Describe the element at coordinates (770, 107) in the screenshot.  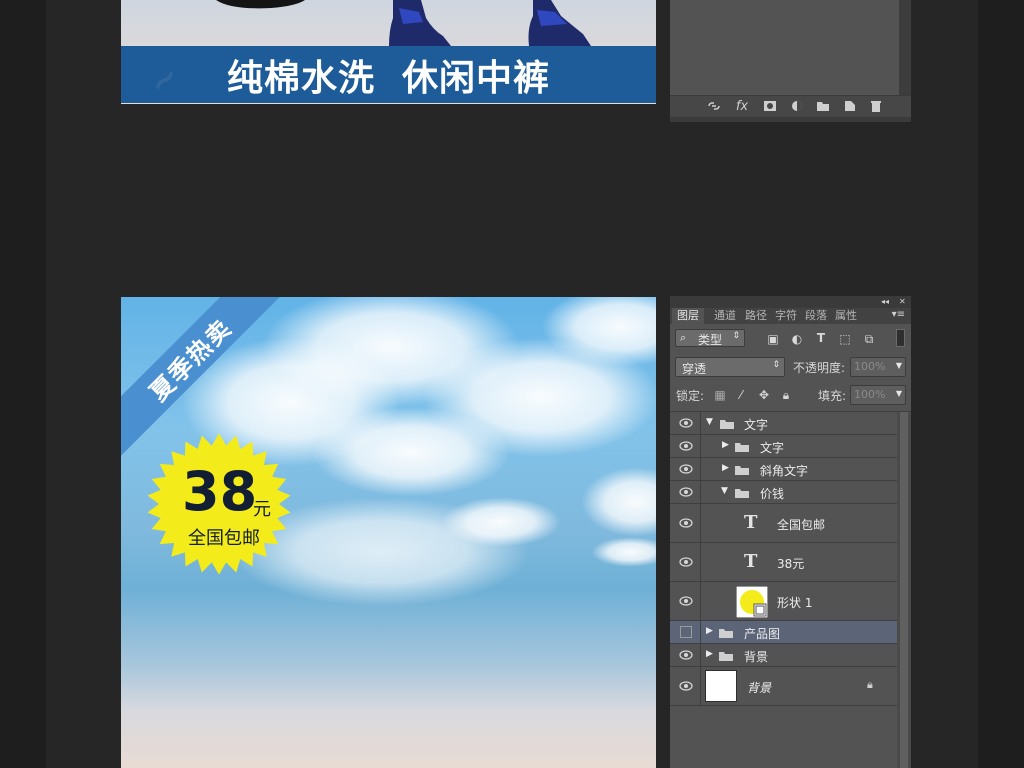
I see `mask-icon` at that location.